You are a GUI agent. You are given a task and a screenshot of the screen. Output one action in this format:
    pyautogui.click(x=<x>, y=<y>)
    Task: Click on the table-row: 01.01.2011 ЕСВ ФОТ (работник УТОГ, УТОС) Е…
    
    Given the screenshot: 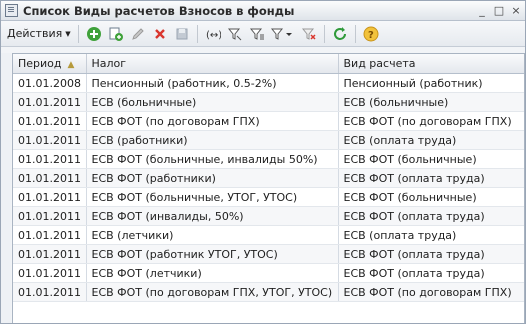 What is the action you would take?
    pyautogui.click(x=268, y=254)
    